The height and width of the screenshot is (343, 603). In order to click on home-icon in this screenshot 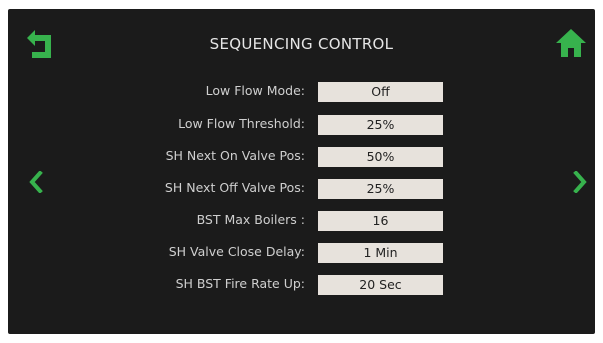, I will do `click(571, 43)`.